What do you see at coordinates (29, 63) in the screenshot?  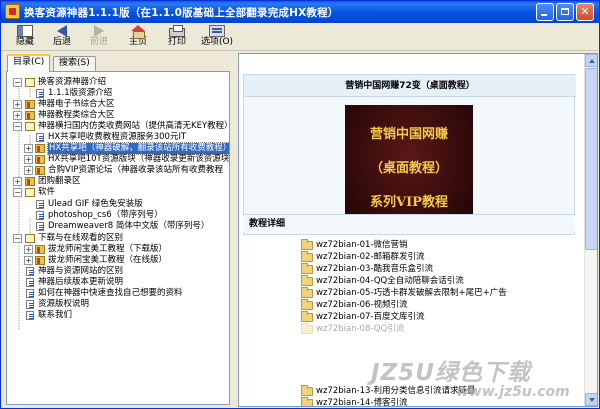 I see `tab-contents: 目录(C)` at bounding box center [29, 63].